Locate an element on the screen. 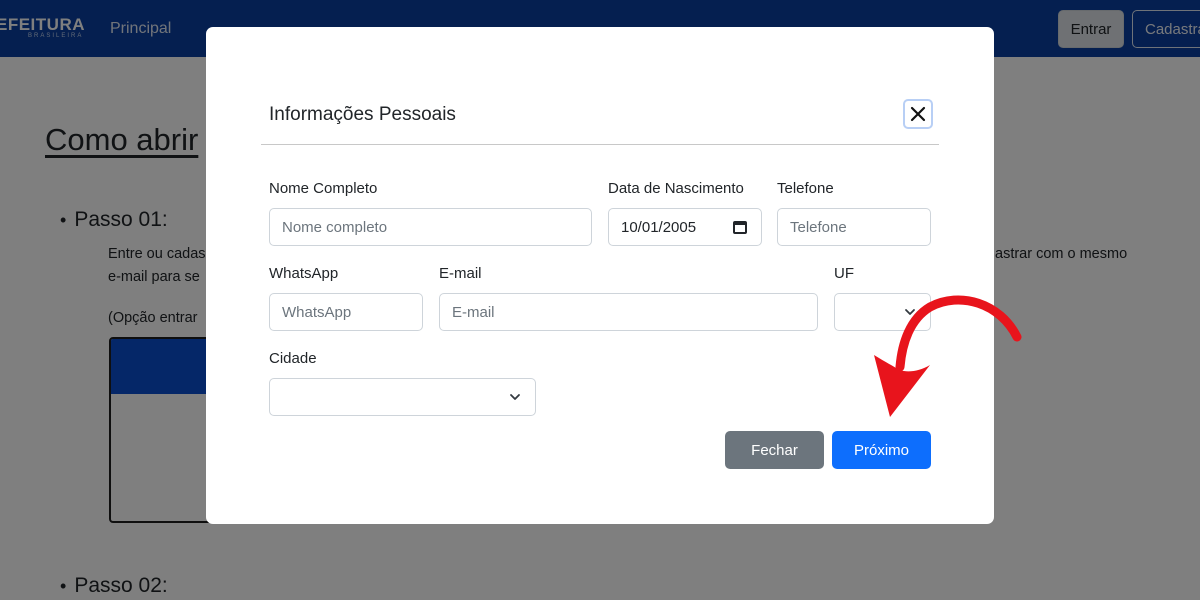 The width and height of the screenshot is (1200, 600). close-button is located at coordinates (918, 114).